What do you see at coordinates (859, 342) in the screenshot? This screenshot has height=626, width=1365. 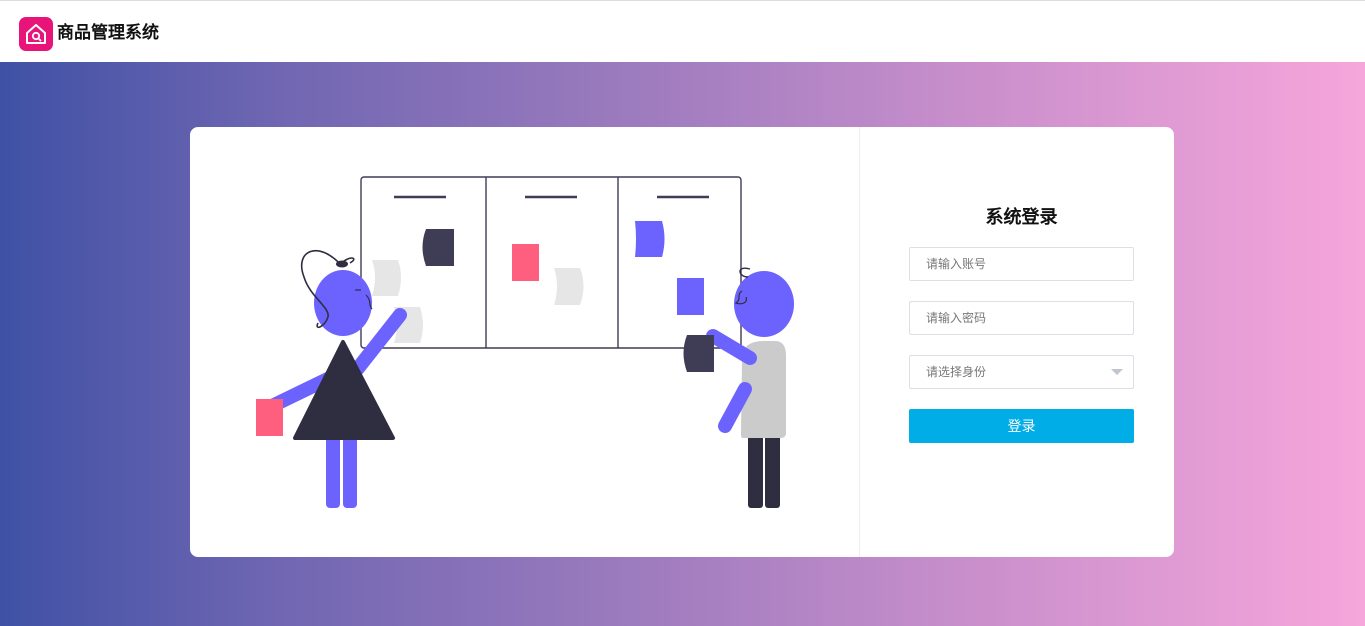 I see `card-divider` at bounding box center [859, 342].